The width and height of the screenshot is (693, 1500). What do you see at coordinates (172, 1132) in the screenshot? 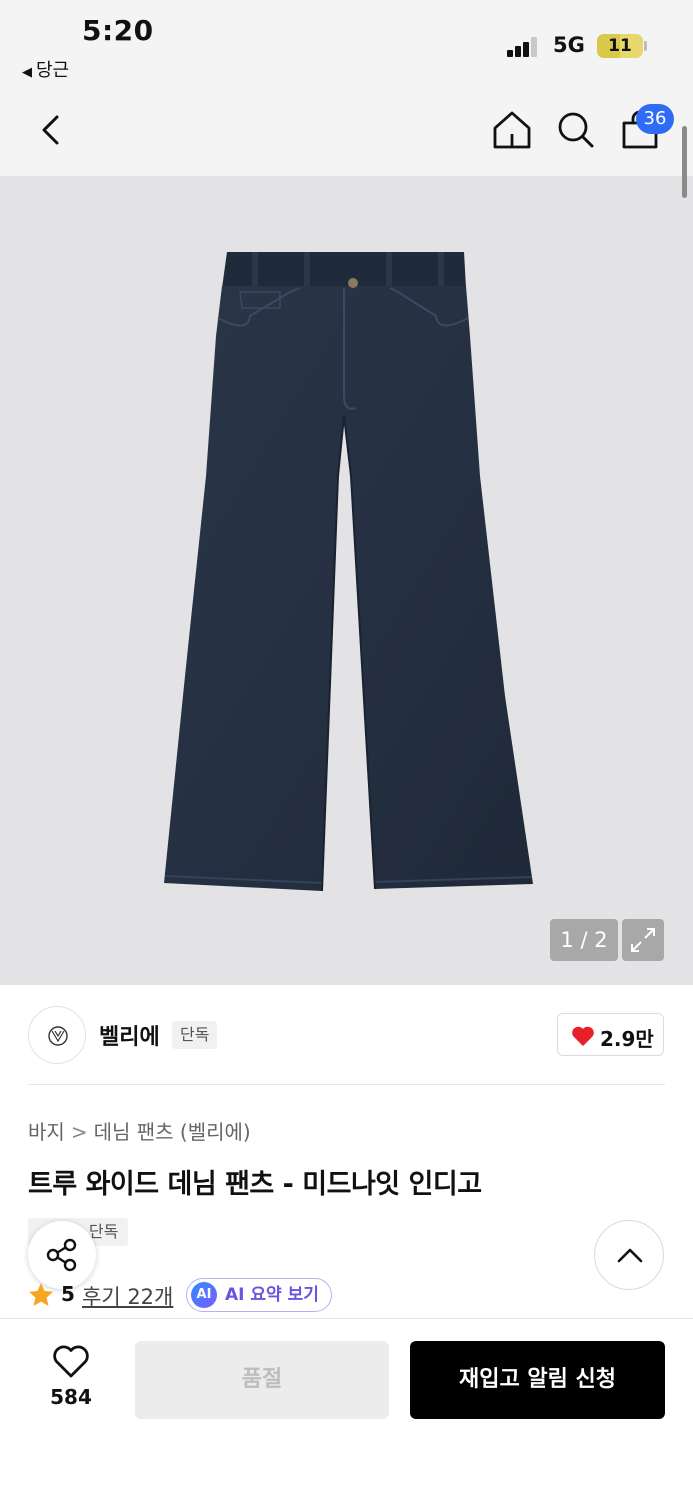
I see `breadcrumb-item-denim: 데님 팬츠 (벨리에)` at bounding box center [172, 1132].